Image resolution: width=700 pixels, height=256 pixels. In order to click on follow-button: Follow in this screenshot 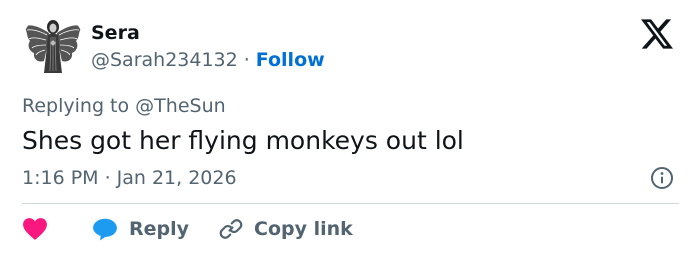, I will do `click(290, 60)`.